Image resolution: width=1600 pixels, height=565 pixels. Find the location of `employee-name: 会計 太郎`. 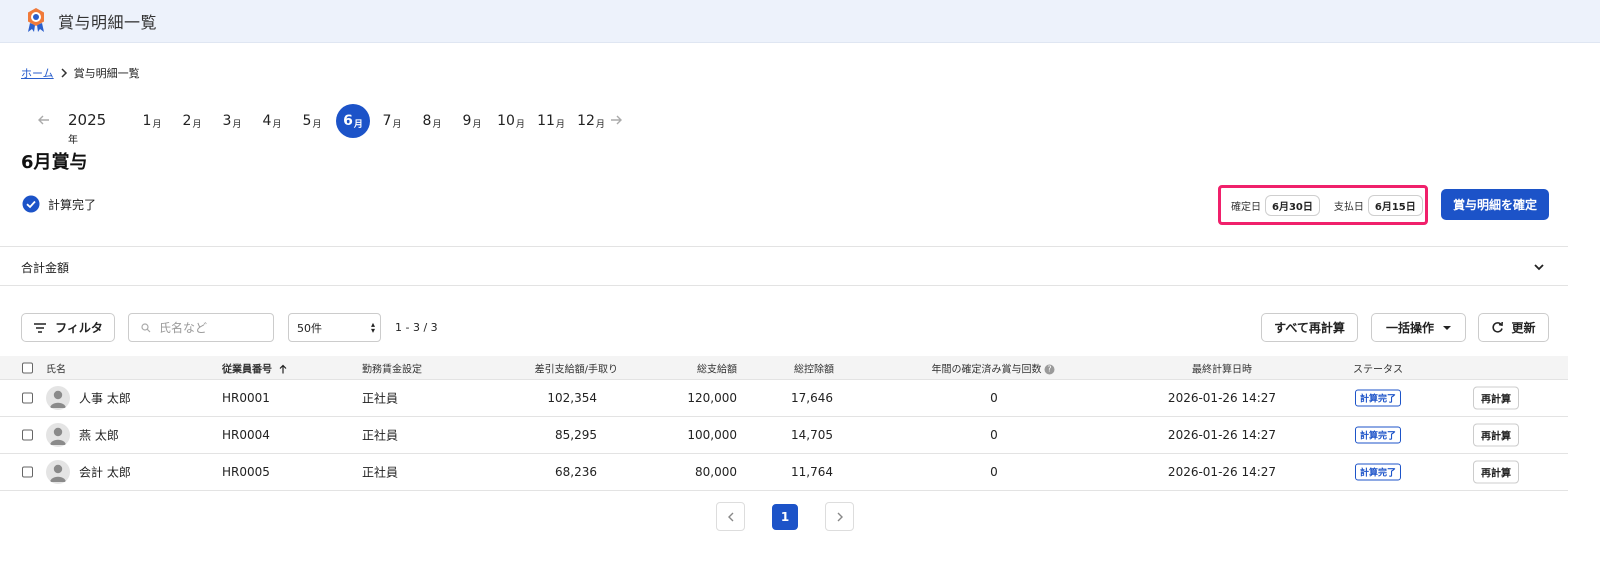

employee-name: 会計 太郎 is located at coordinates (105, 472).